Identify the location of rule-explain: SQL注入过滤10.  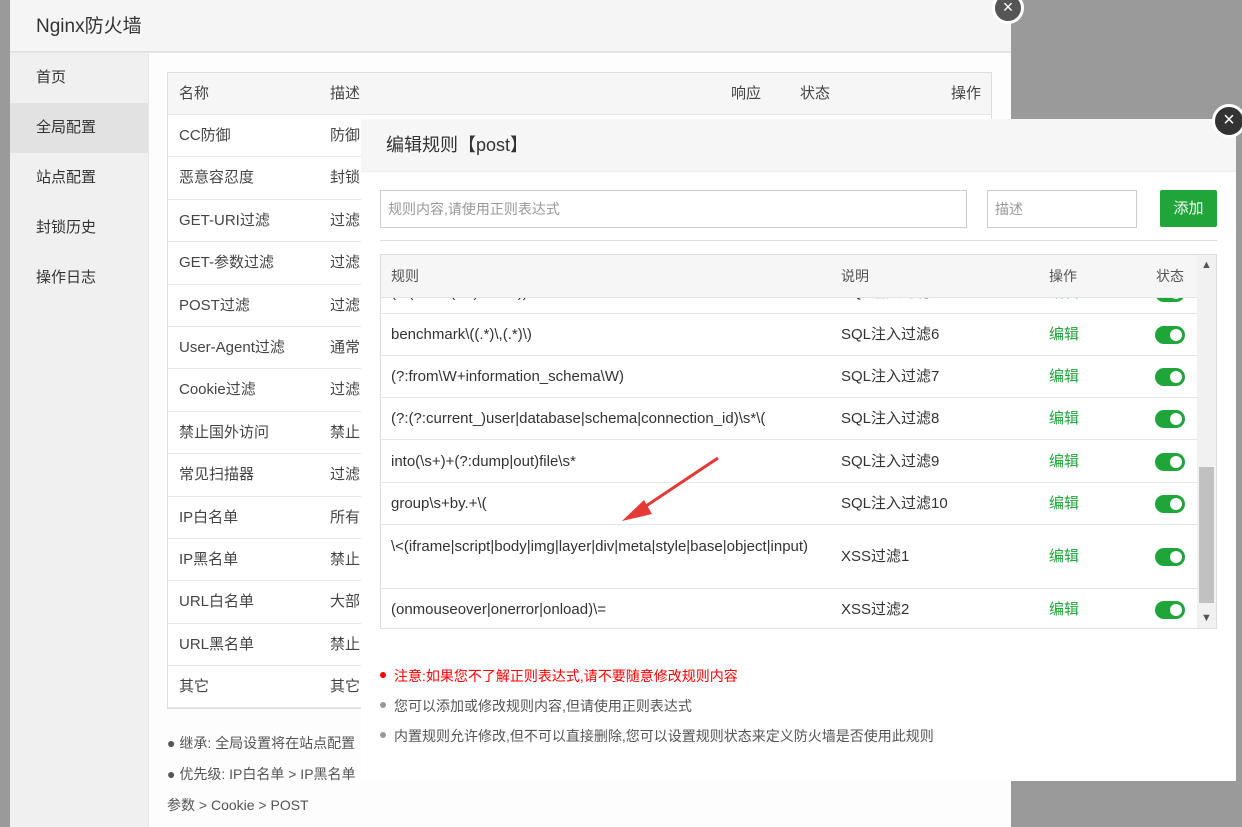
(894, 503).